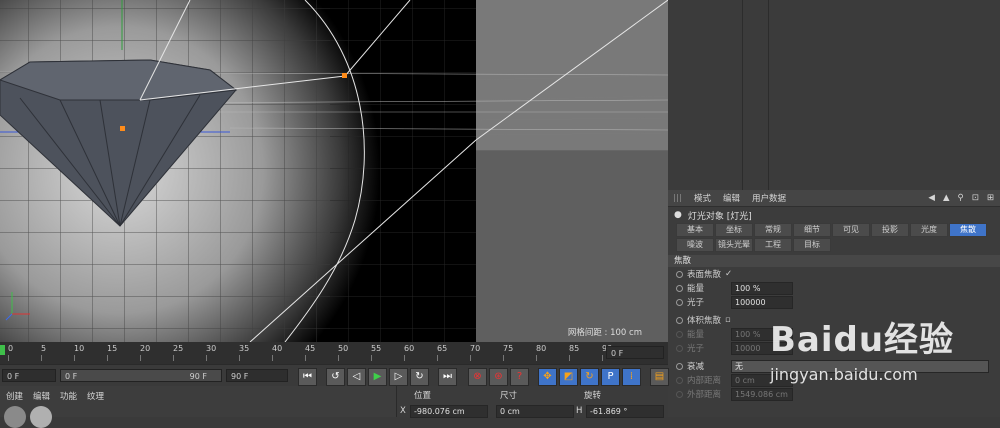 The height and width of the screenshot is (428, 1000). What do you see at coordinates (198, 376) in the screenshot?
I see `range-end: 90 F` at bounding box center [198, 376].